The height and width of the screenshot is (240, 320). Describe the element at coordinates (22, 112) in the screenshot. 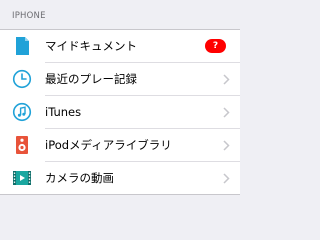

I see `music-note-icon` at that location.